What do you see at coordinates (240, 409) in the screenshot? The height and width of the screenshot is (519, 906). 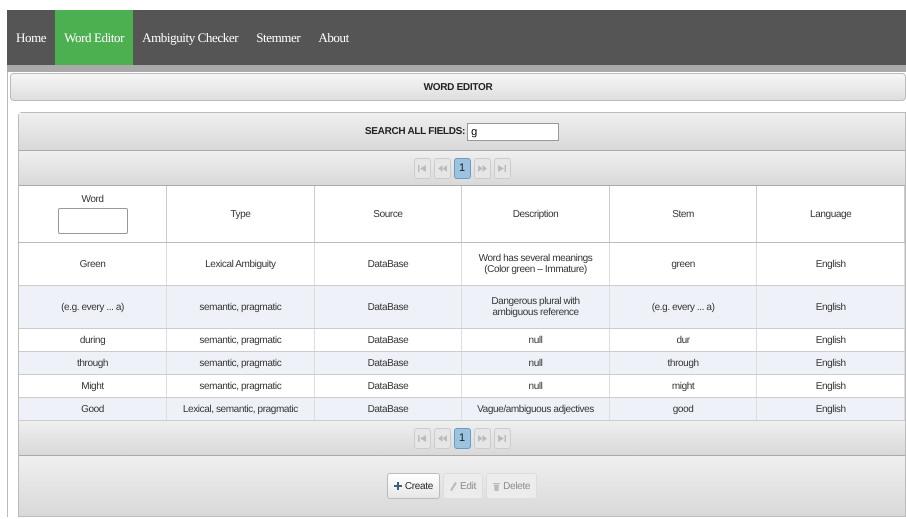 I see `table-cell: Lexical, semantic, pragmatic` at bounding box center [240, 409].